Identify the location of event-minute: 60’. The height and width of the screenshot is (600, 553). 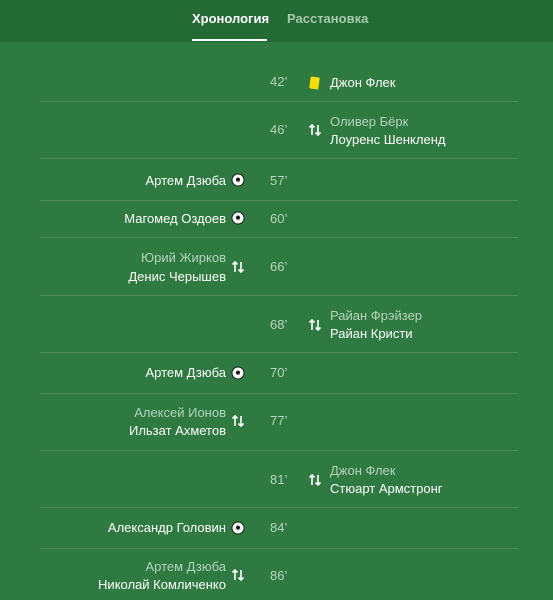
(279, 218).